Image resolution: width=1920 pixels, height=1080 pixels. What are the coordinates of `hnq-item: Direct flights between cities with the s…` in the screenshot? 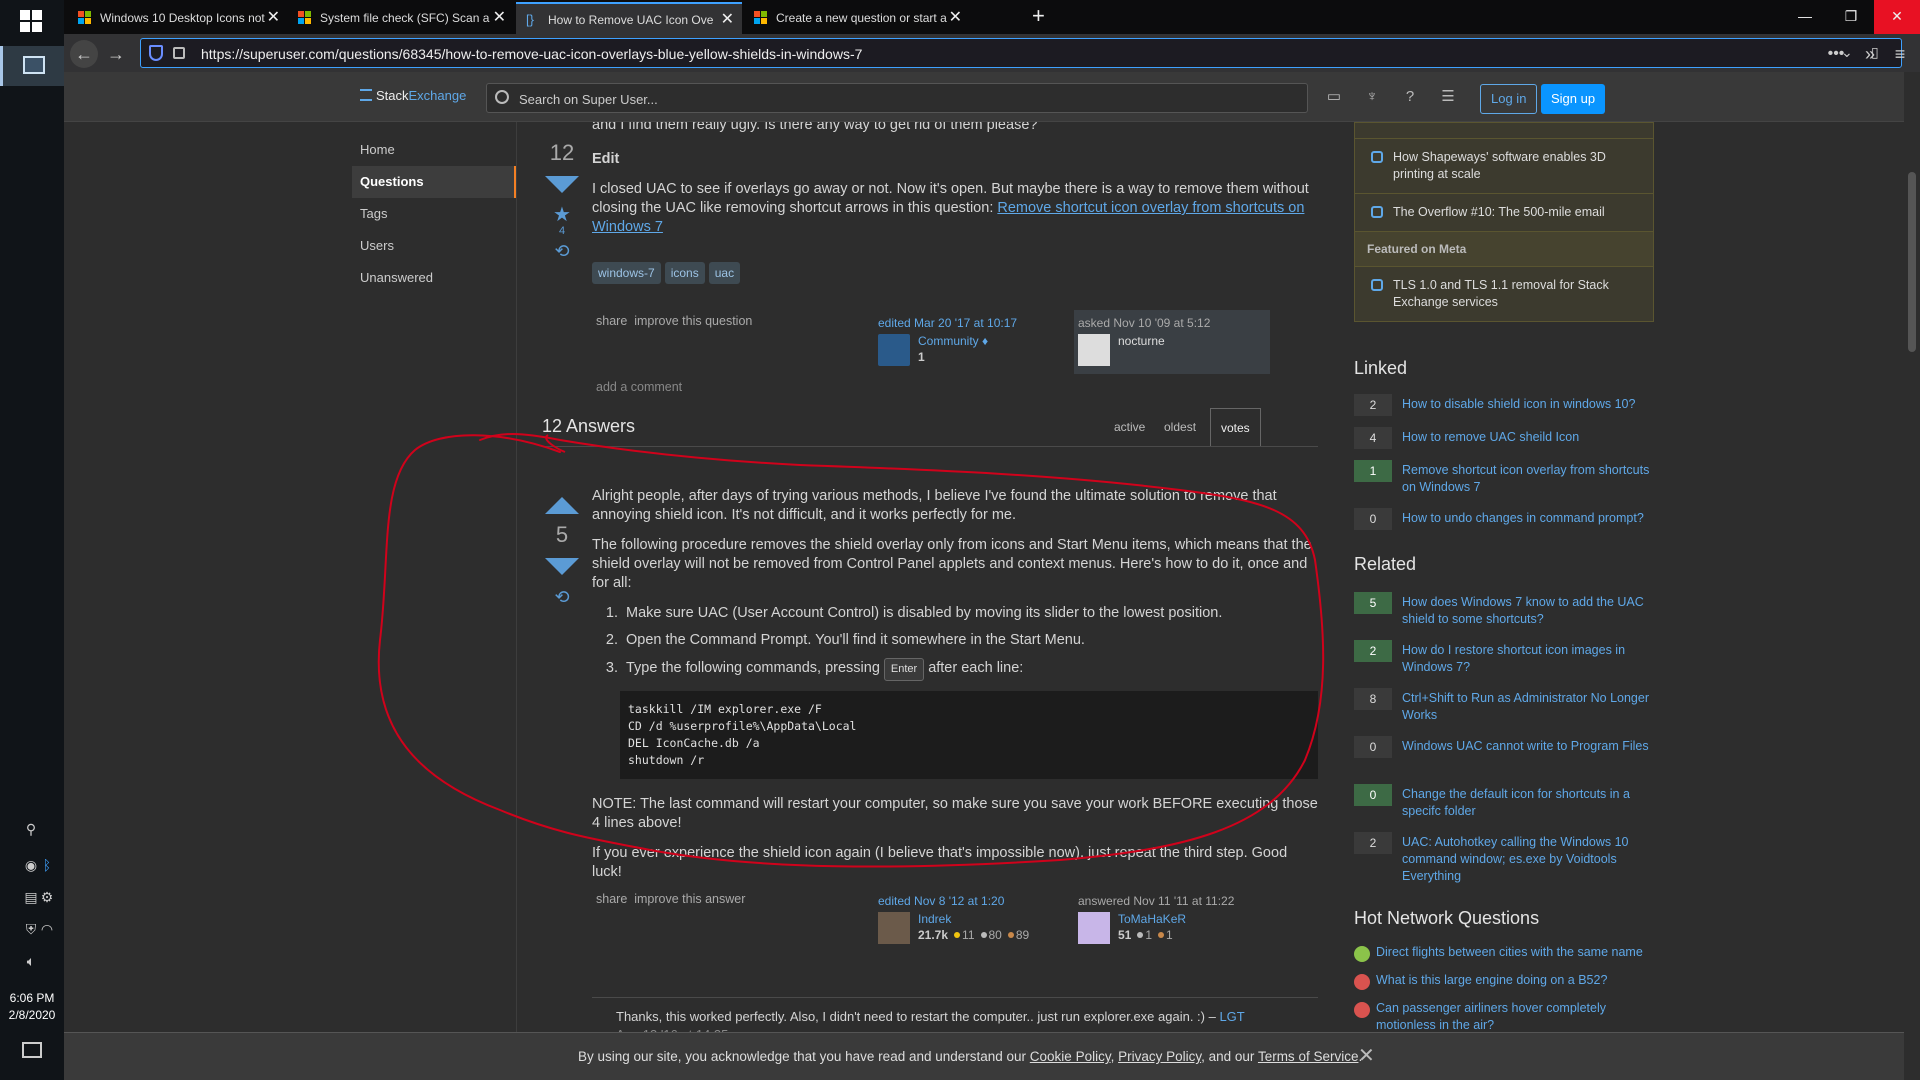 It's located at (1504, 953).